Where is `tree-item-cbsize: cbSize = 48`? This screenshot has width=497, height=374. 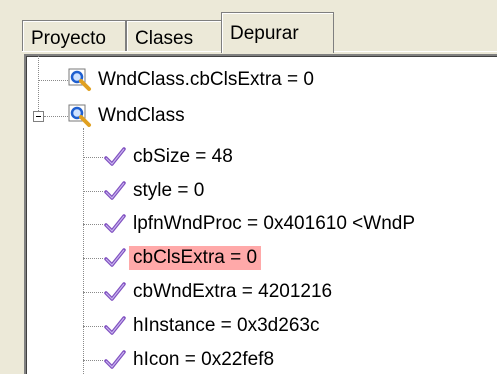
tree-item-cbsize: cbSize = 48 is located at coordinates (170, 157).